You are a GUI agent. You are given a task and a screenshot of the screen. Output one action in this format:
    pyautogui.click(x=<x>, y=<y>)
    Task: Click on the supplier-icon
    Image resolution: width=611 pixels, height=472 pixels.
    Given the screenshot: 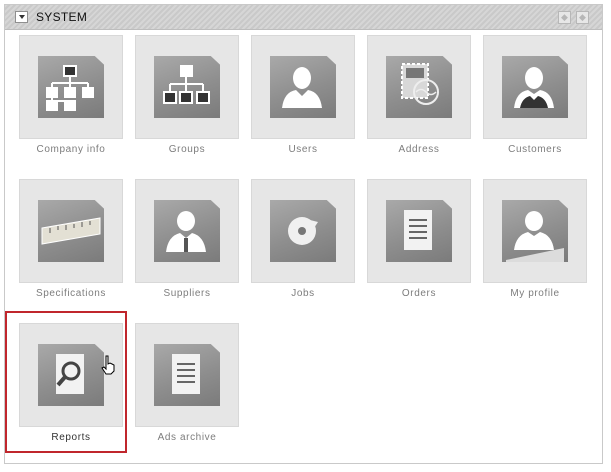 What is the action you would take?
    pyautogui.click(x=187, y=231)
    